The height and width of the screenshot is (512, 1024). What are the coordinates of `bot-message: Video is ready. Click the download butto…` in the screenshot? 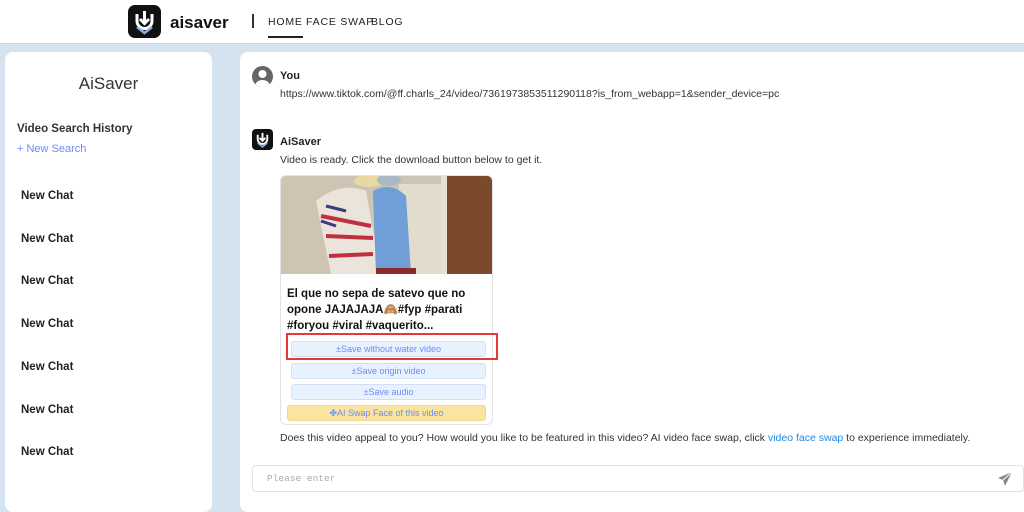 It's located at (411, 160).